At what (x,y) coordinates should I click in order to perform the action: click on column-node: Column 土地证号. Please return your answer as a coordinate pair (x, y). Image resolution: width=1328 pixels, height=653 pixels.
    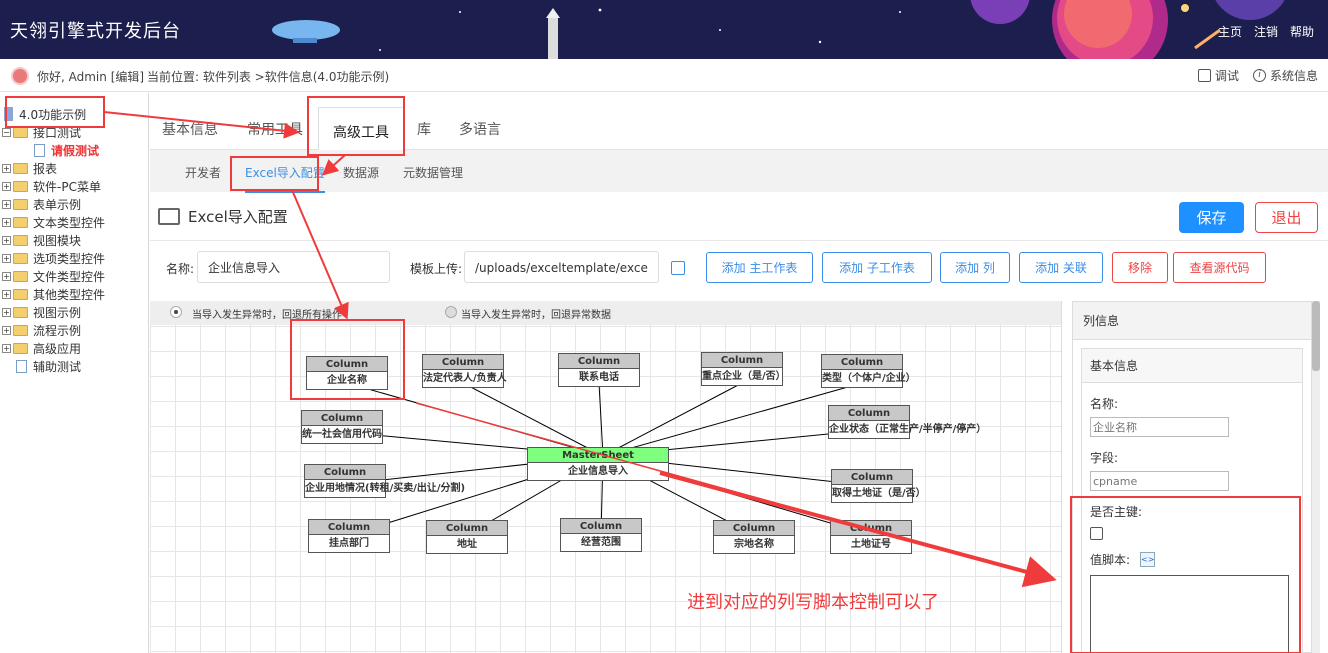
    Looking at the image, I should click on (871, 537).